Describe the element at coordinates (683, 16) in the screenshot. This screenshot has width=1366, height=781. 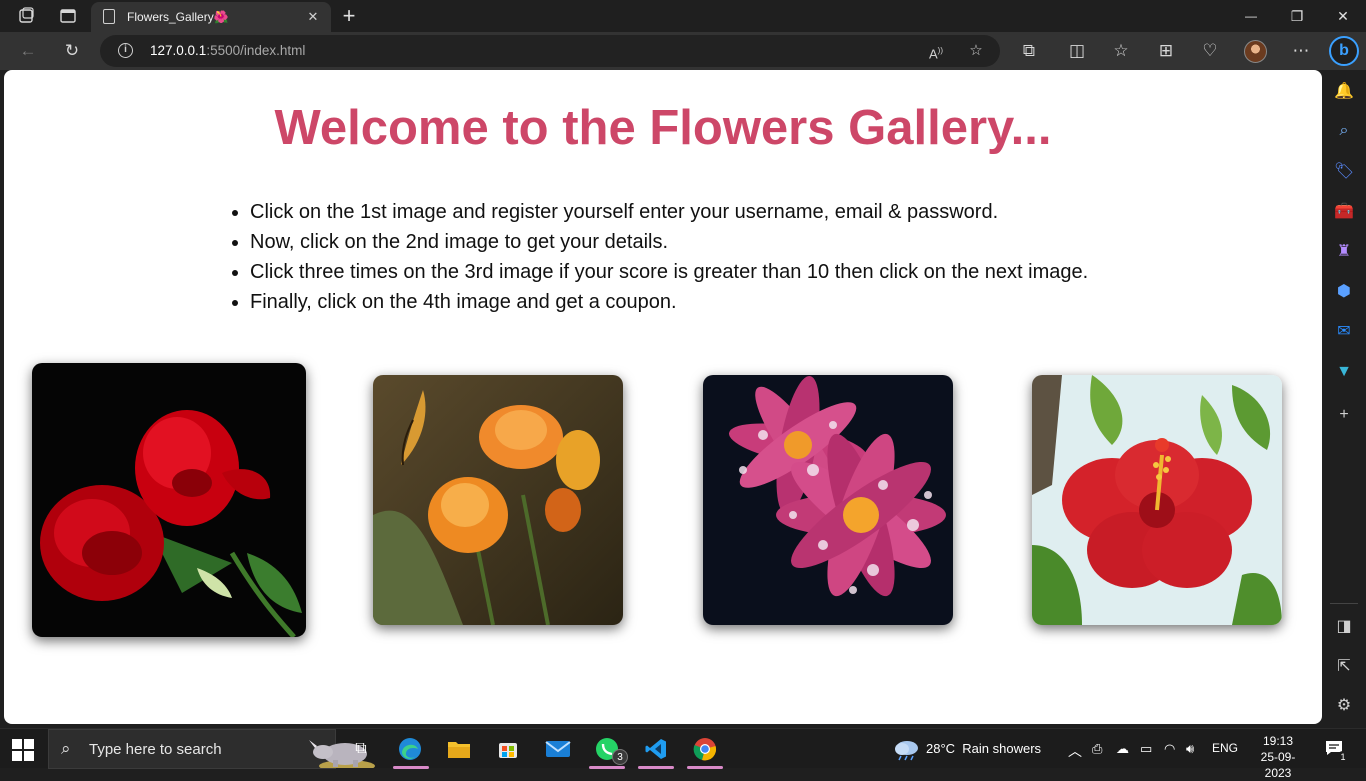
I see `browser-titlebar: Flowers_Gallery🌺 ✕ + — ❐ ✕` at that location.